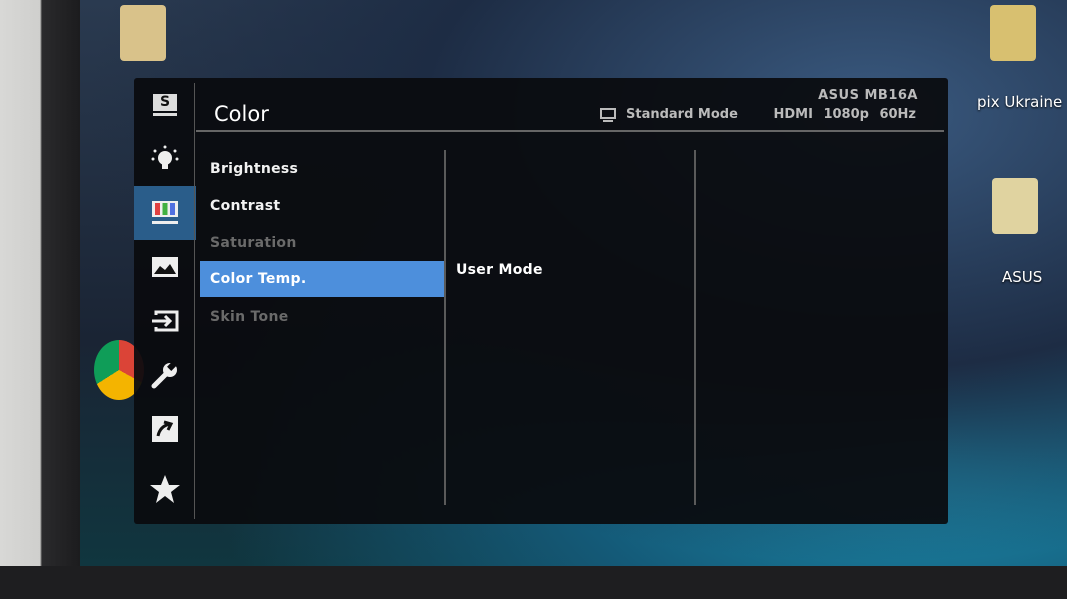  I want to click on sidebar-item-splendid: S, so click(165, 105).